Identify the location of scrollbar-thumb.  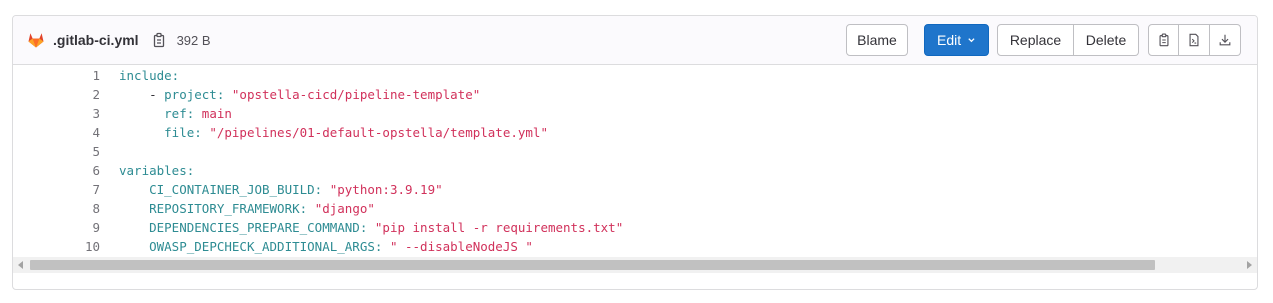
(592, 265).